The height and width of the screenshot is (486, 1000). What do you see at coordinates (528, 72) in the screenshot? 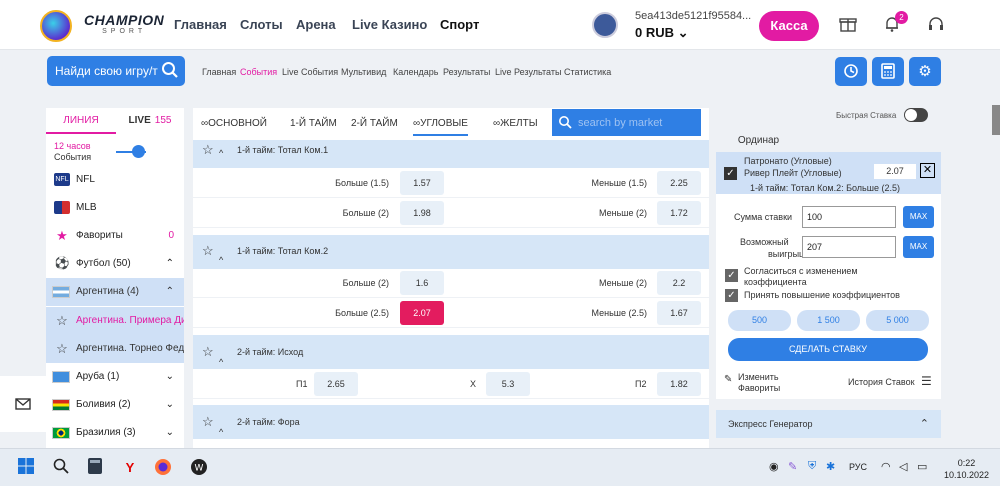
I see `subnav-live-results: Live Результаты` at bounding box center [528, 72].